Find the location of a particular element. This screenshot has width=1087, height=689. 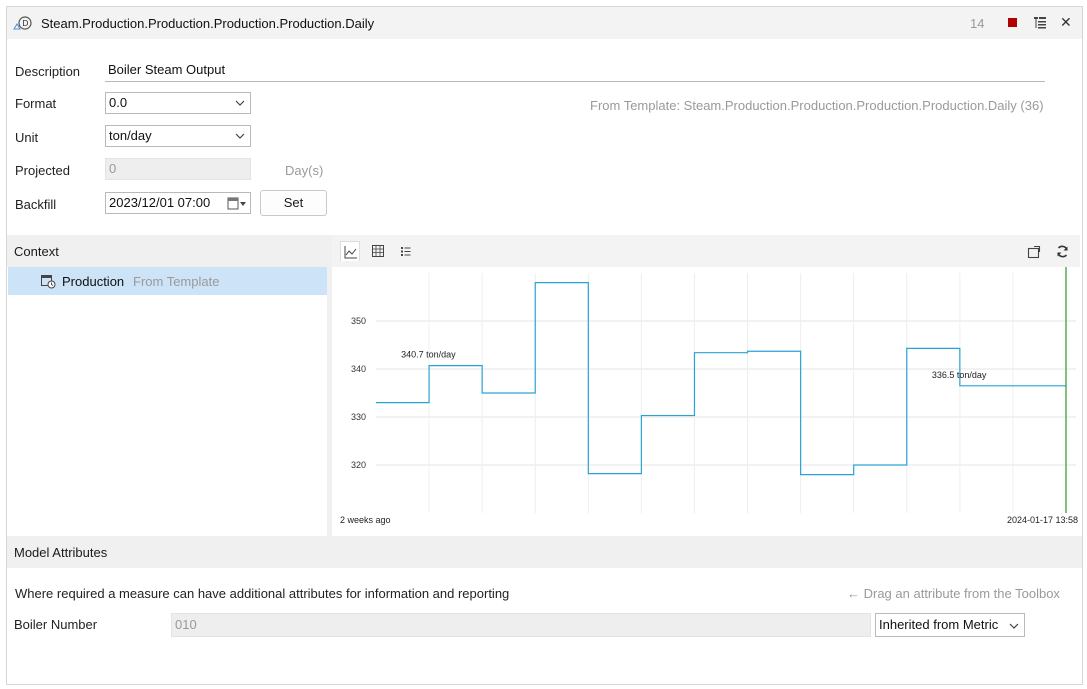

calendar-clock-icon is located at coordinates (48, 282).